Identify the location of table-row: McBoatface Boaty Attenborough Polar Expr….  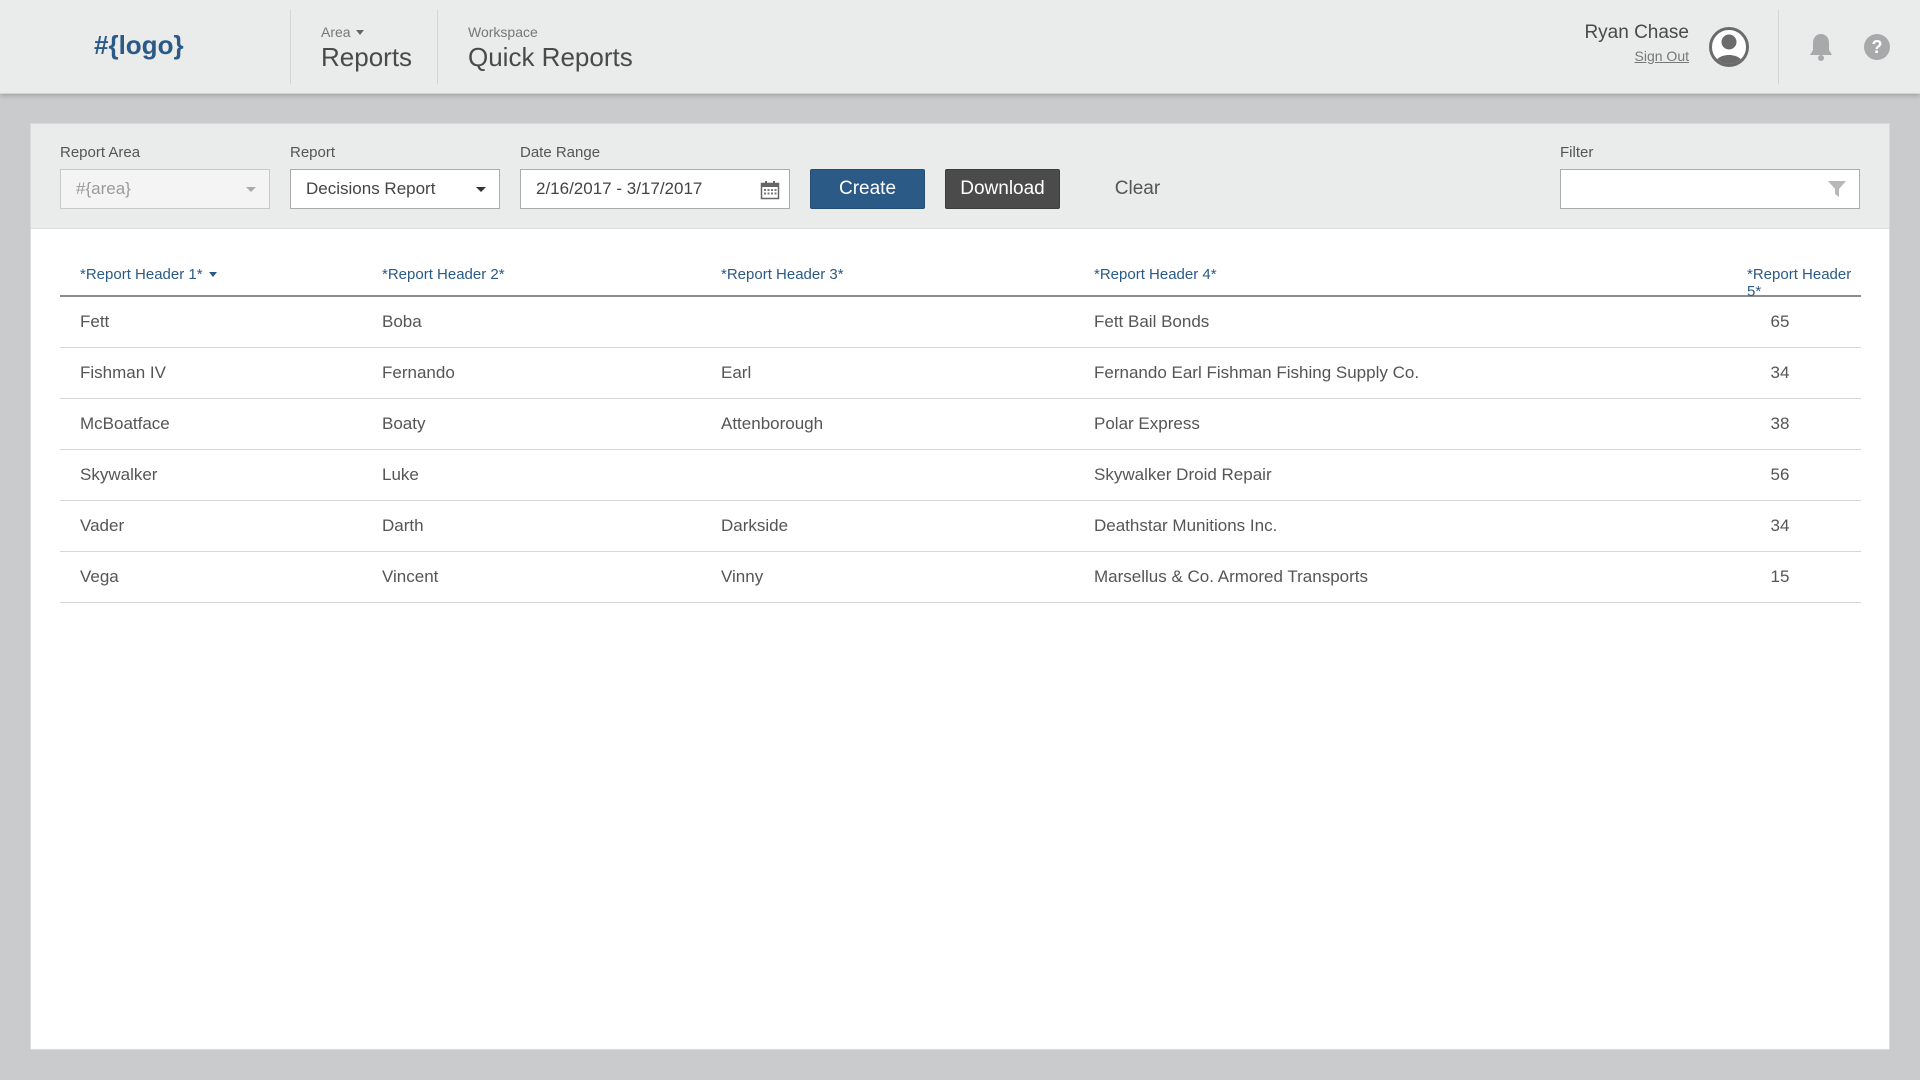
(960, 424).